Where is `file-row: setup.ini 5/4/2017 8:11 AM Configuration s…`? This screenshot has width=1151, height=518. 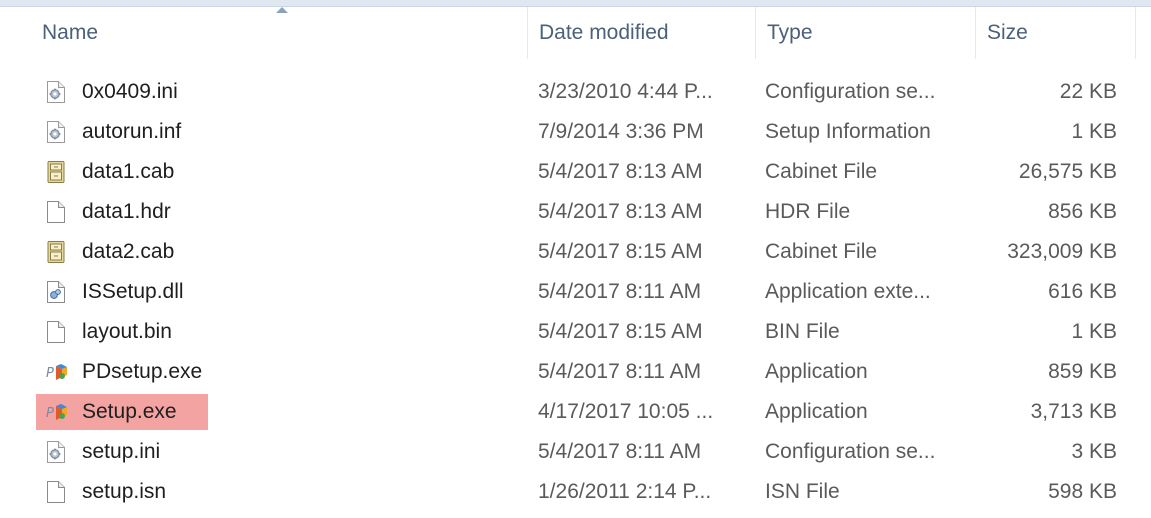
file-row: setup.ini 5/4/2017 8:11 AM Configuration s… is located at coordinates (575, 452).